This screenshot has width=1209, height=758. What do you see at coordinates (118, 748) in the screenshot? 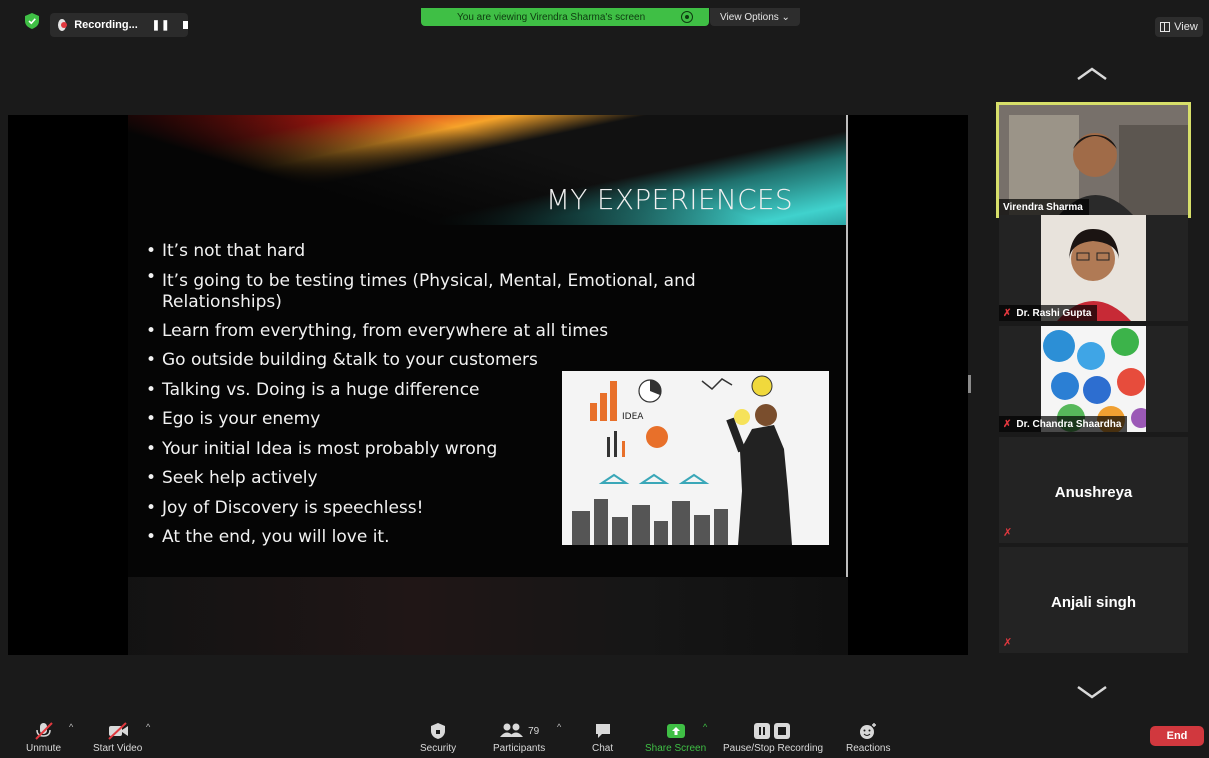
I see `start-video-label: Start Video` at bounding box center [118, 748].